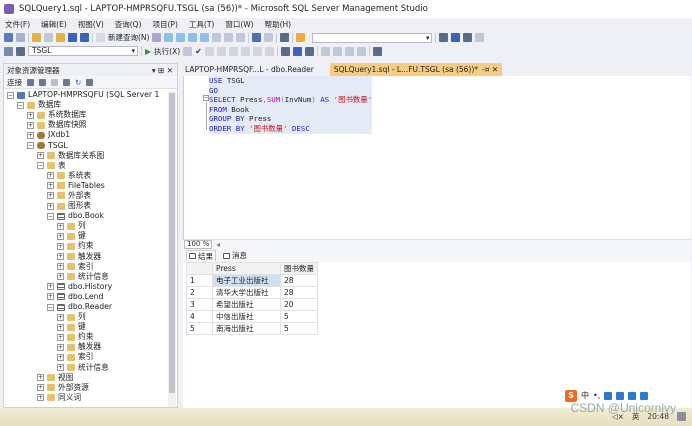 This screenshot has height=426, width=692. Describe the element at coordinates (90, 156) in the screenshot. I see `tree-node: + 数据库关系图` at that location.